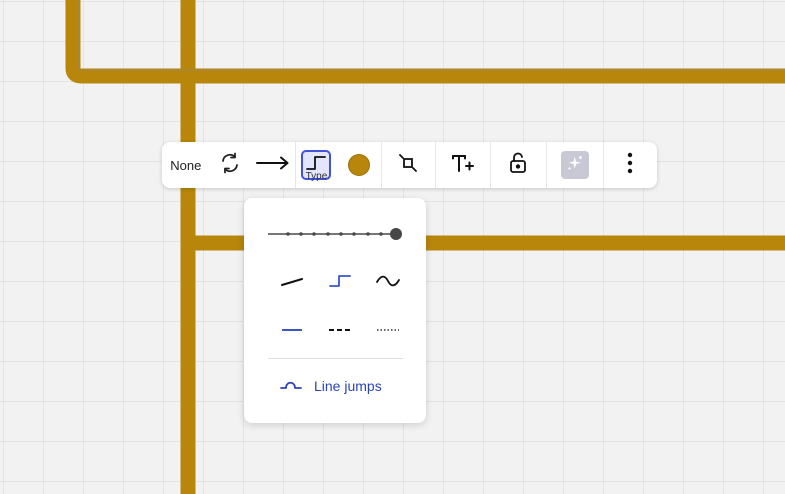 This screenshot has height=494, width=785. What do you see at coordinates (316, 176) in the screenshot?
I see `type-tooltip: Type` at bounding box center [316, 176].